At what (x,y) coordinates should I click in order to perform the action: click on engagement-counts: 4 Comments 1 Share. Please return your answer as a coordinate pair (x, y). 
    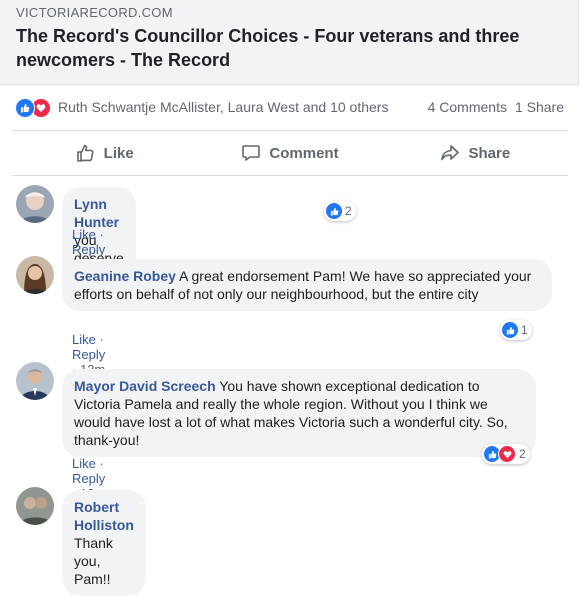
    Looking at the image, I should click on (492, 107).